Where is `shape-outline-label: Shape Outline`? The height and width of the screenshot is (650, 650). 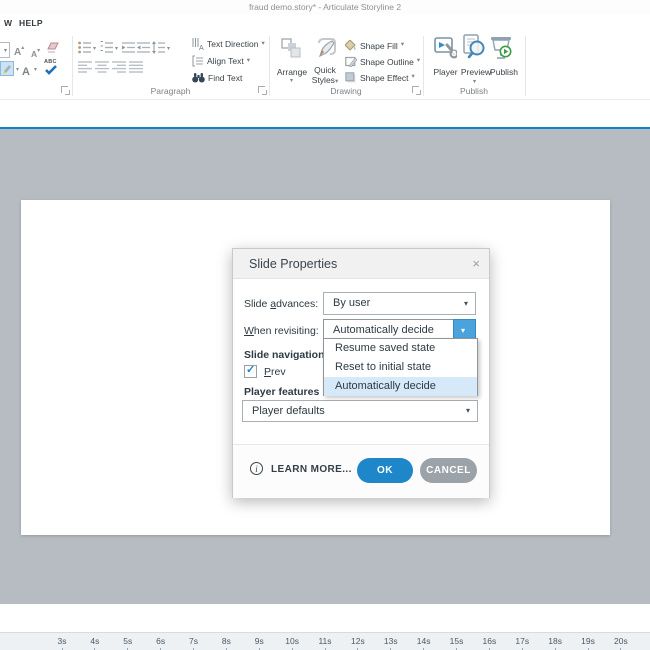
shape-outline-label: Shape Outline is located at coordinates (387, 61).